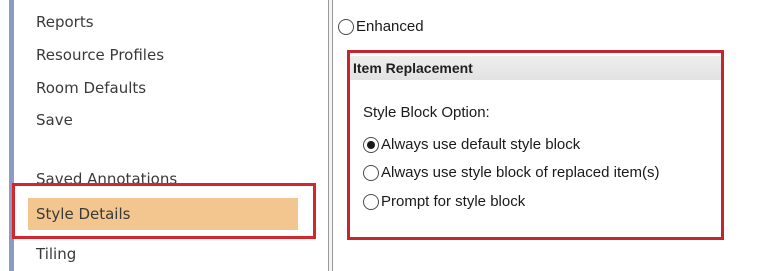 The width and height of the screenshot is (761, 271). I want to click on enhanced-option: Enhanced, so click(381, 26).